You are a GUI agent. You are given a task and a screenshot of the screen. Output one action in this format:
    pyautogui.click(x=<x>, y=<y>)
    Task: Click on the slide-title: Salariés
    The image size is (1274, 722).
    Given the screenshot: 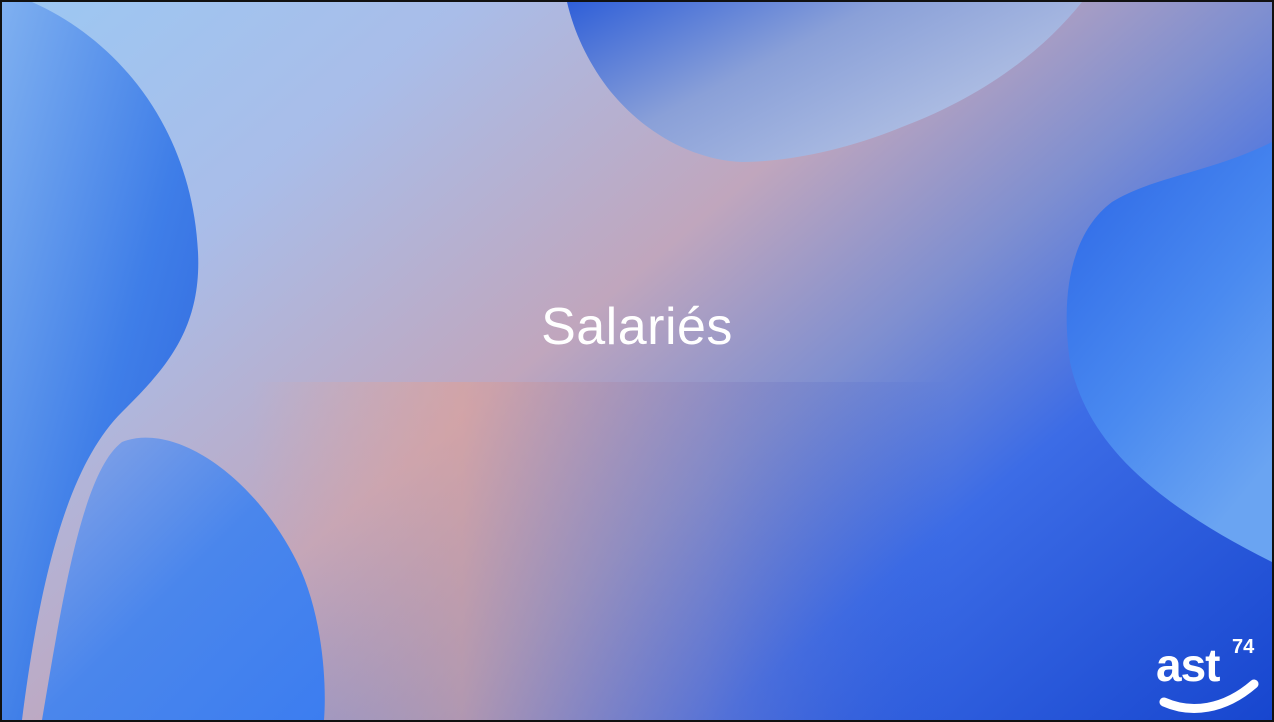 What is the action you would take?
    pyautogui.click(x=637, y=327)
    